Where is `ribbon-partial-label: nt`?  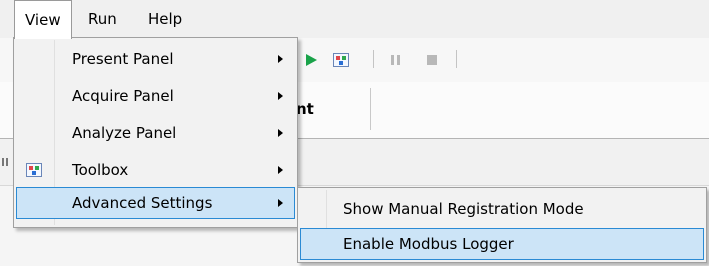
ribbon-partial-label: nt is located at coordinates (305, 109).